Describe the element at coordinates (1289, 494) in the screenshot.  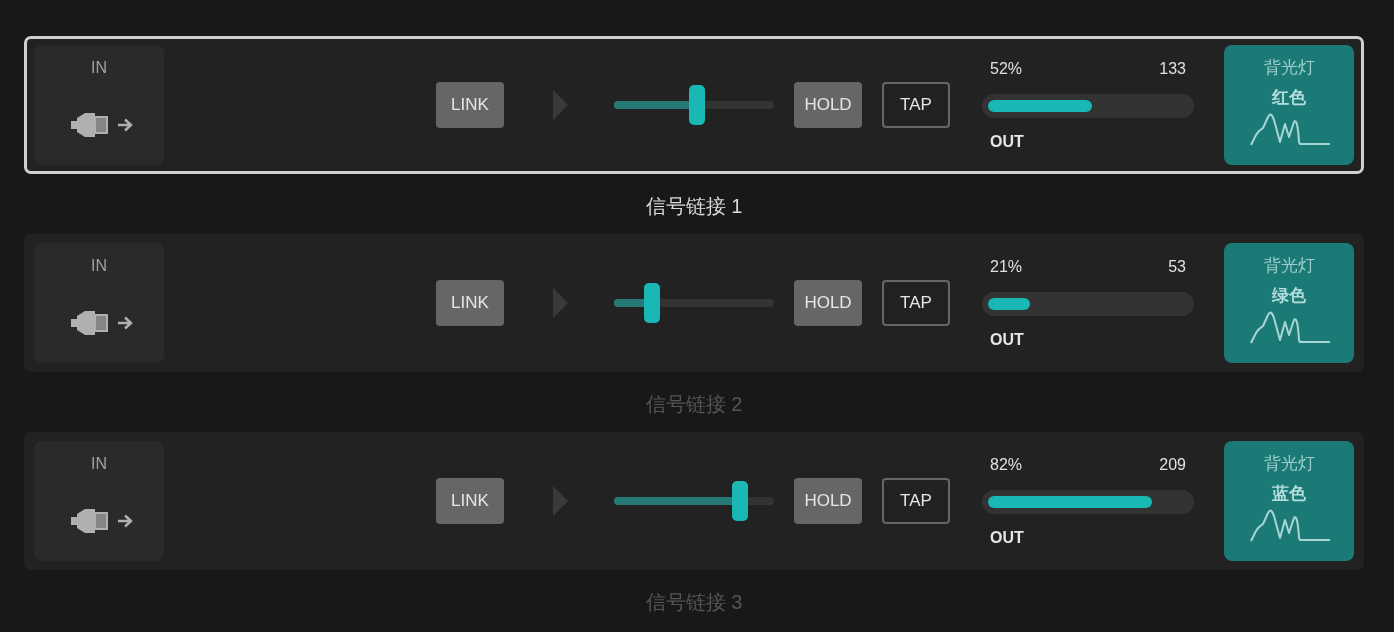
I see `backlight-color-name: 蓝色` at that location.